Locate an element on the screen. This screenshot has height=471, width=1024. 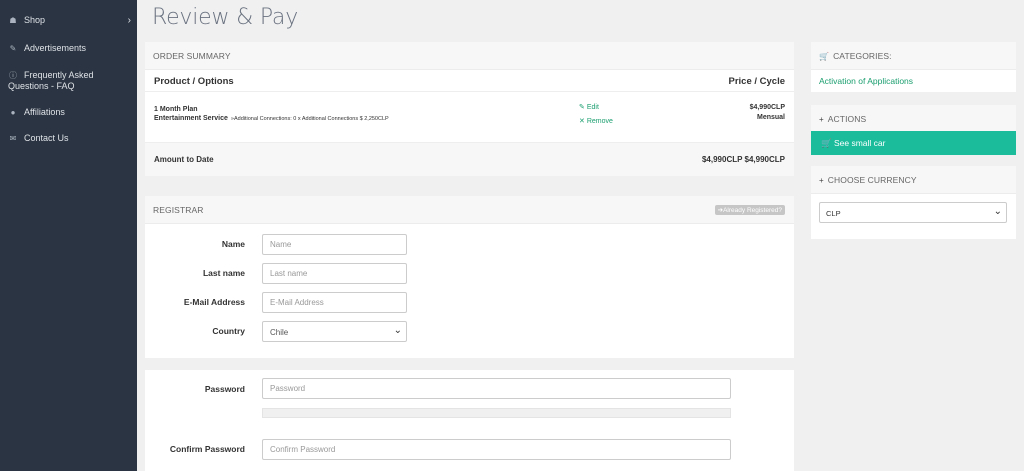
close-icon: ✕ is located at coordinates (582, 121).